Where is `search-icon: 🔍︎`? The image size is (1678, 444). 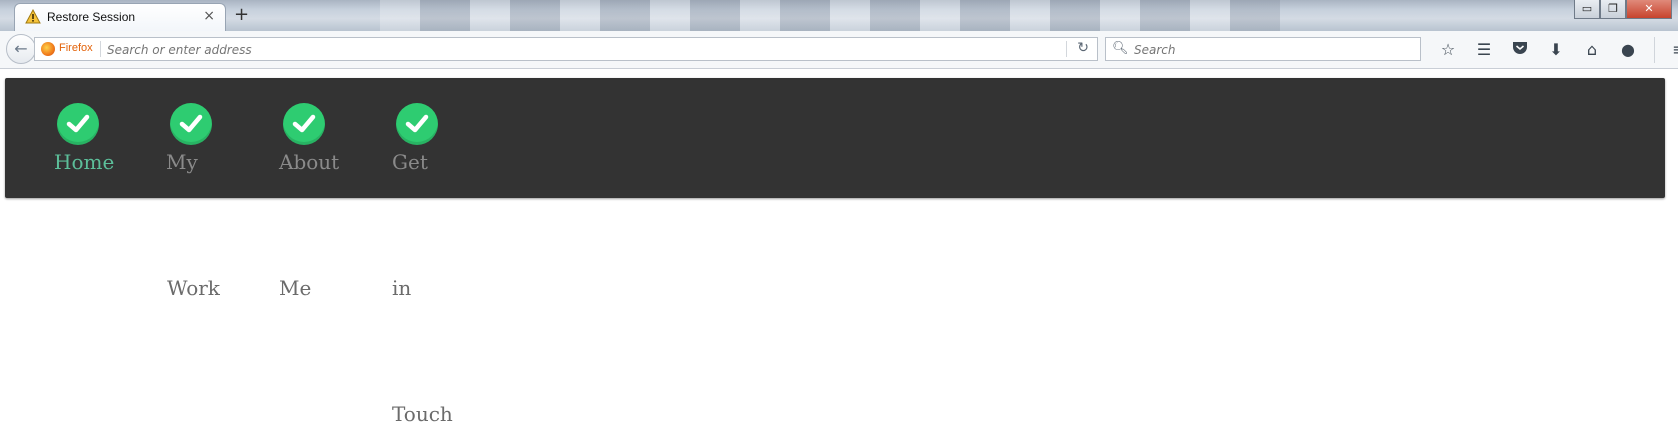 search-icon: 🔍︎ is located at coordinates (1120, 48).